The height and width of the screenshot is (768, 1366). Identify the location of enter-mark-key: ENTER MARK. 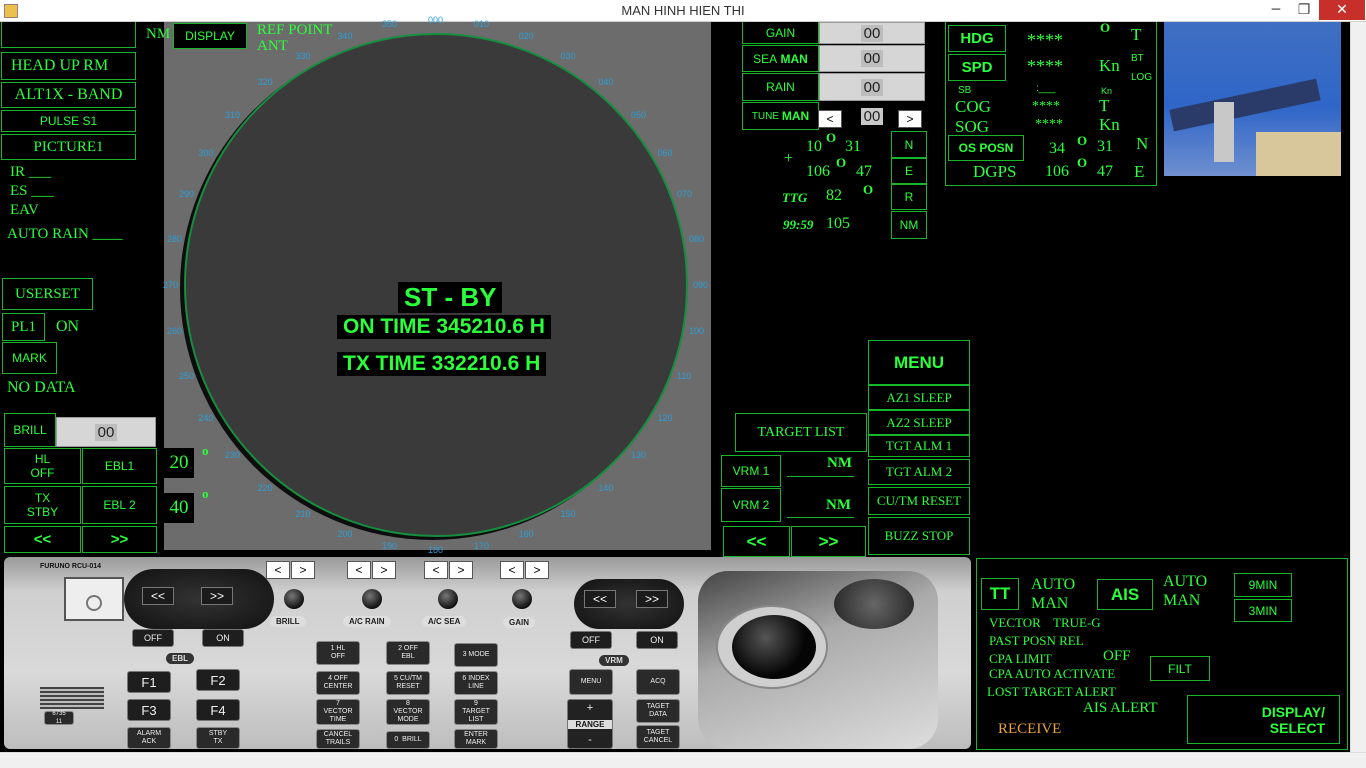
(476, 739).